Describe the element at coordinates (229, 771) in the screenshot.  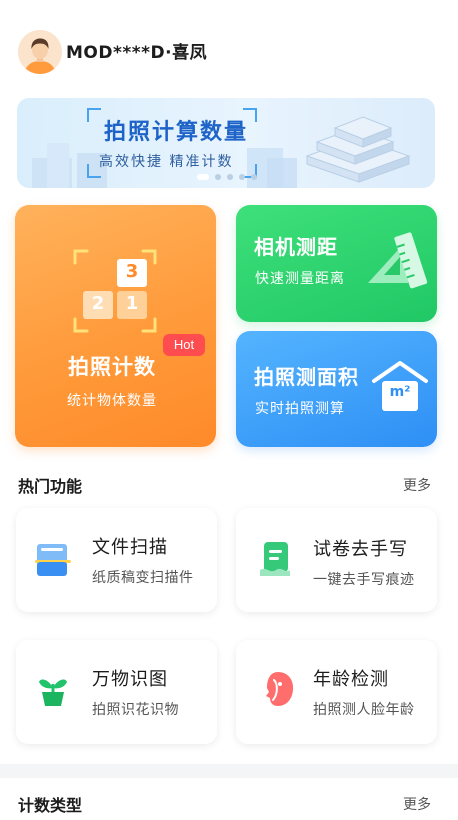
I see `section-divider` at that location.